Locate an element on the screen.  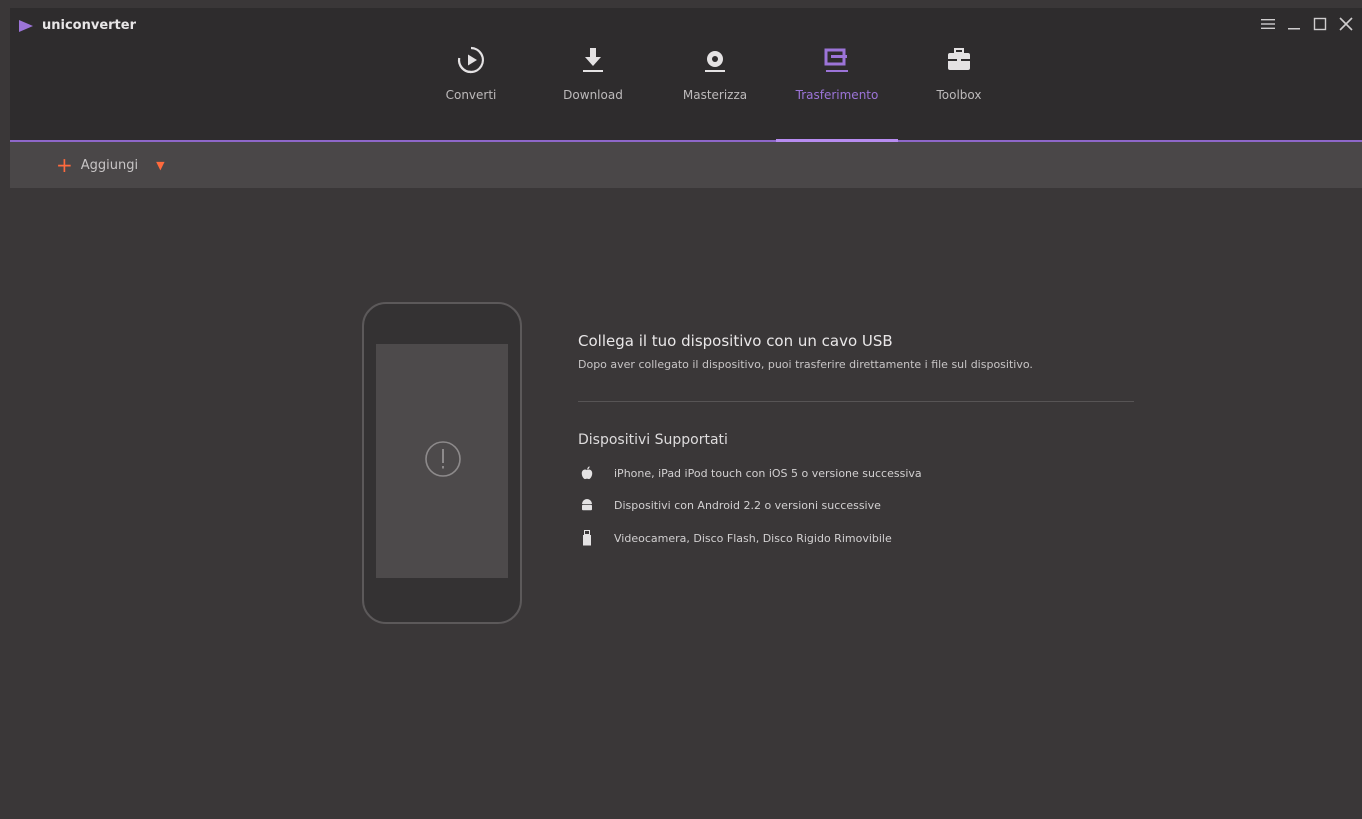
toolbar: + Aggiungi ▼ is located at coordinates (686, 165).